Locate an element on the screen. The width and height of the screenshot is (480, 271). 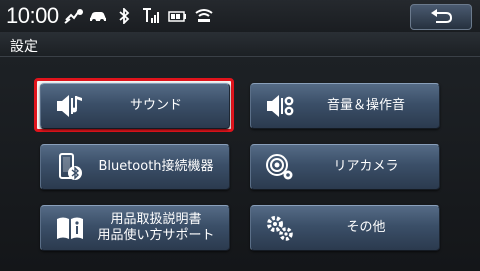
others-label: その他 is located at coordinates (366, 227).